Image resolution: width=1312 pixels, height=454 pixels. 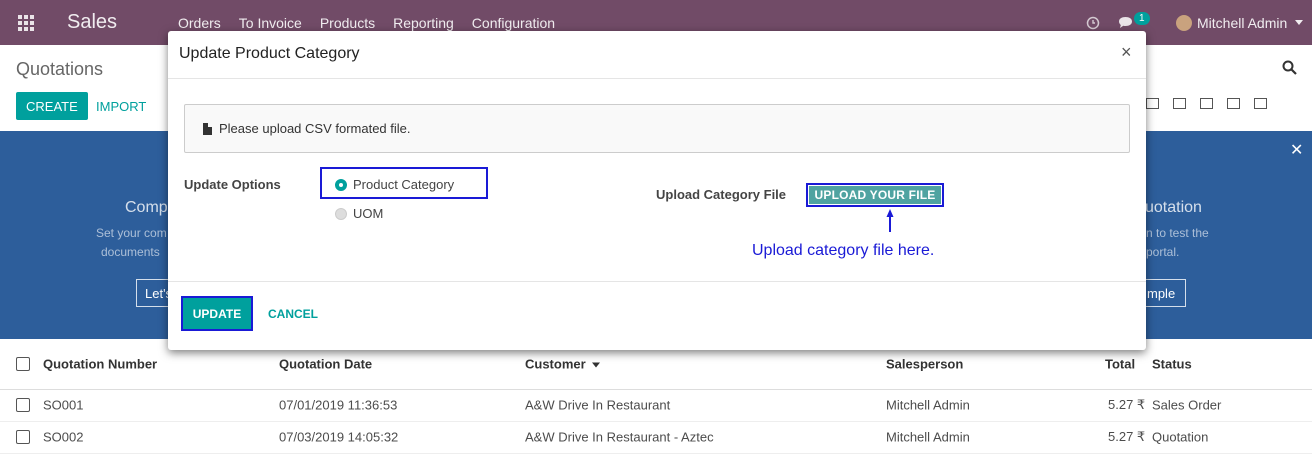 What do you see at coordinates (1180, 437) in the screenshot?
I see `cell-status: Quotation` at bounding box center [1180, 437].